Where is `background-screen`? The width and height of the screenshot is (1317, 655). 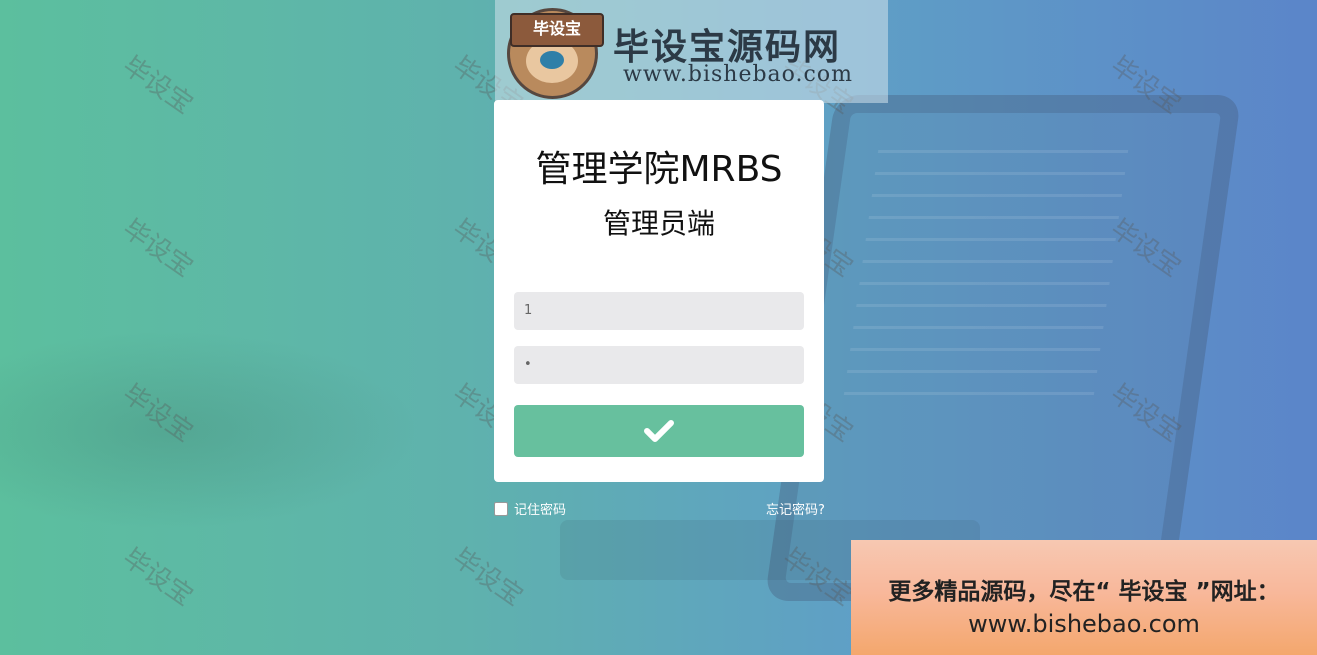
background-screen is located at coordinates (985, 280).